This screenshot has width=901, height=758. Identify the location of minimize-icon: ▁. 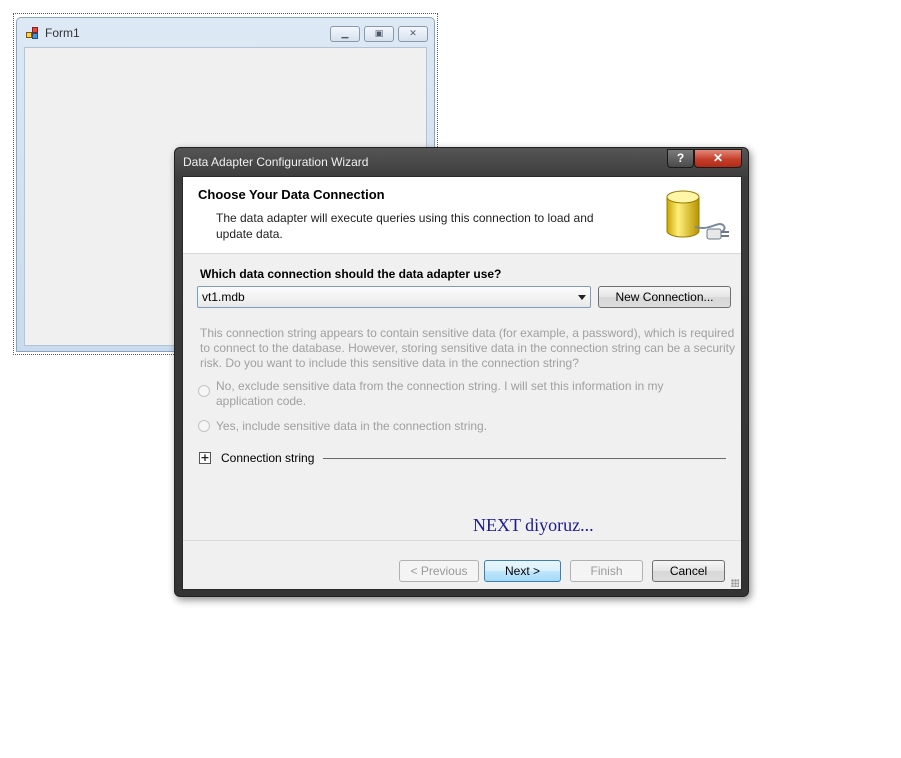
(345, 34).